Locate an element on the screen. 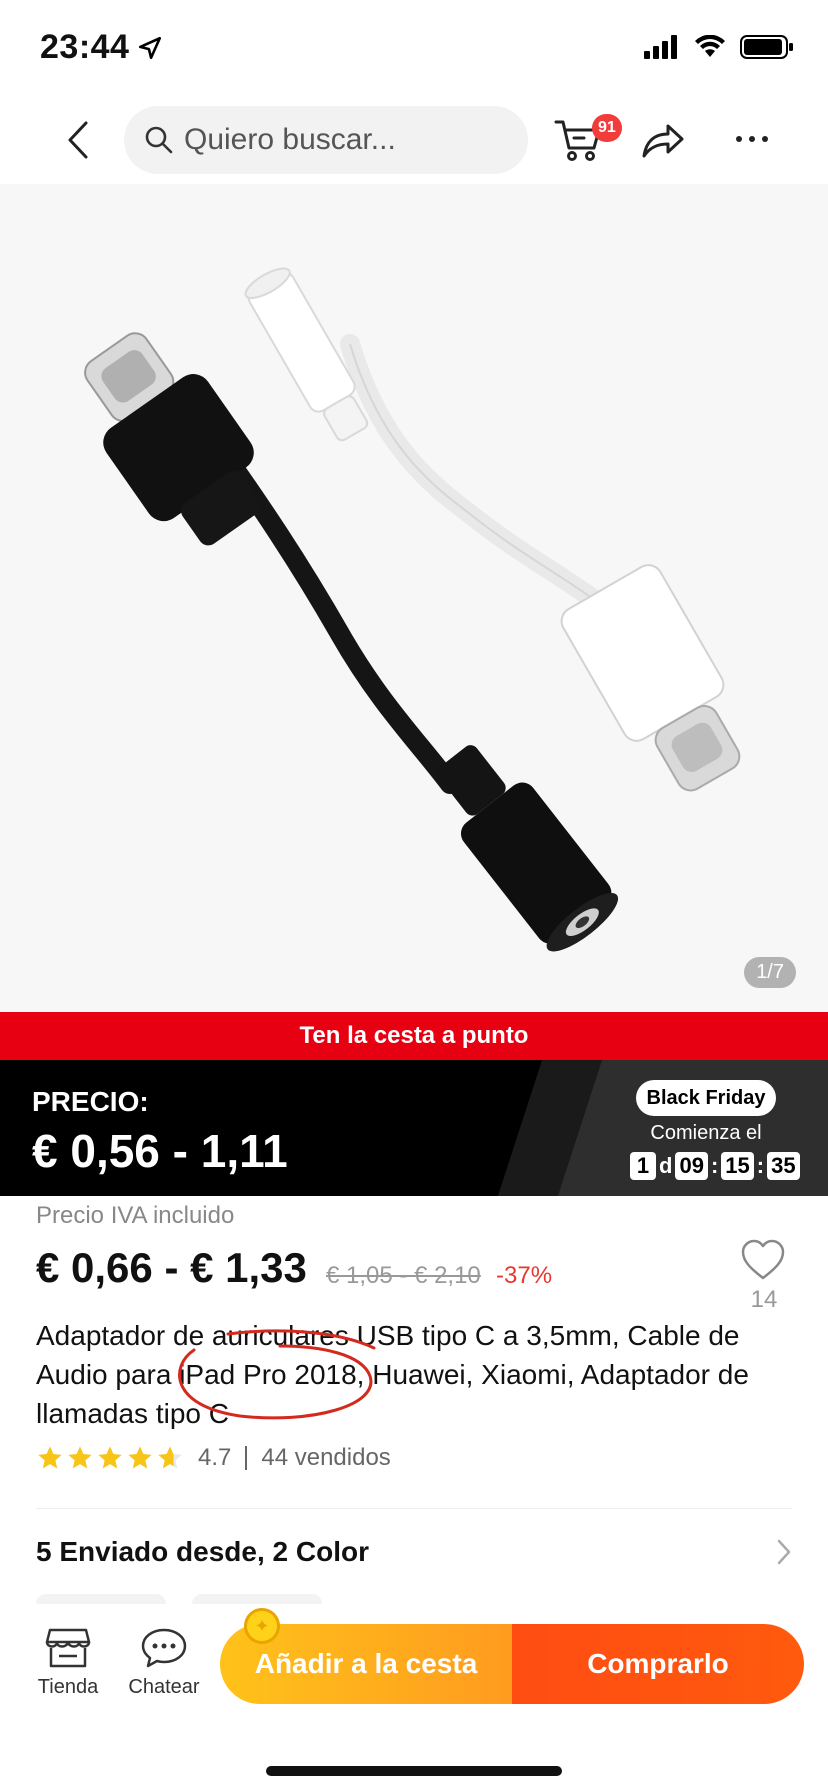  buy-now-button: Comprarlo is located at coordinates (658, 1664).